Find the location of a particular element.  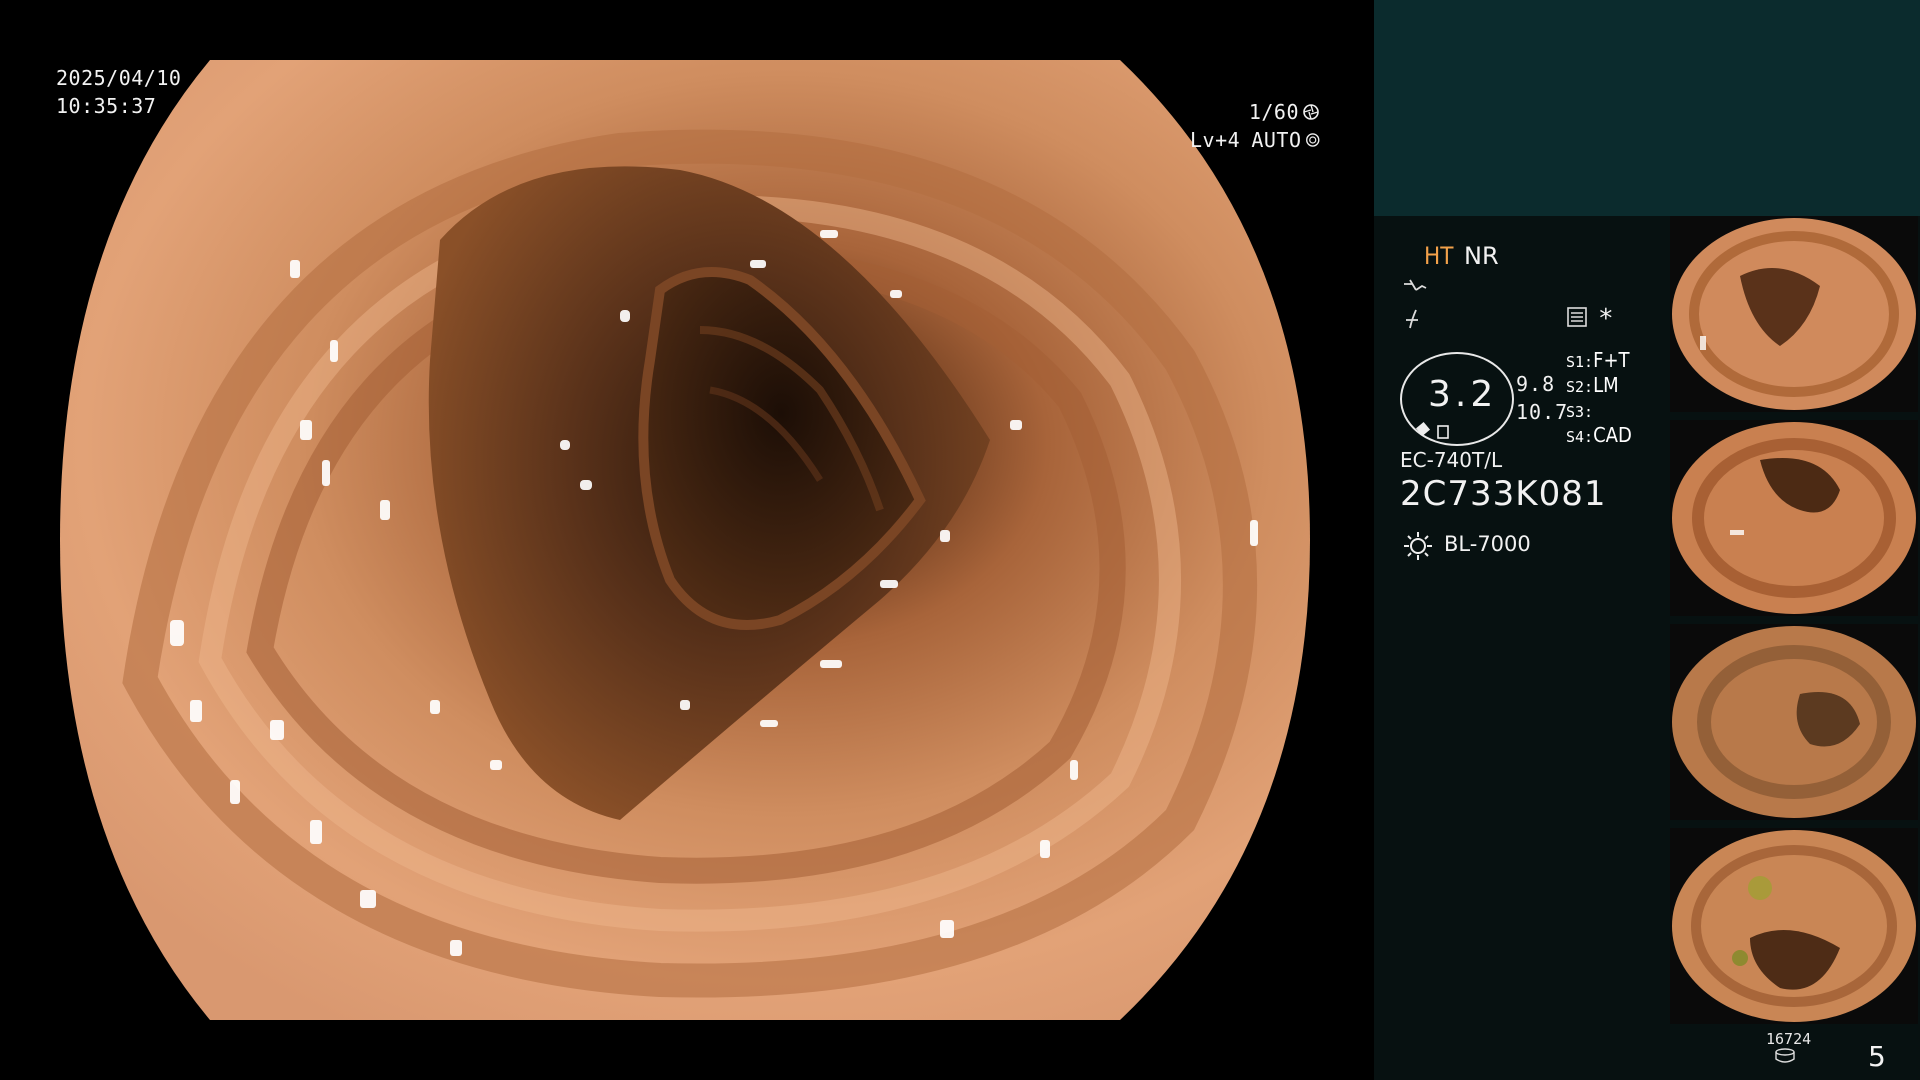

zoom-lower: 10.7 is located at coordinates (1542, 412).